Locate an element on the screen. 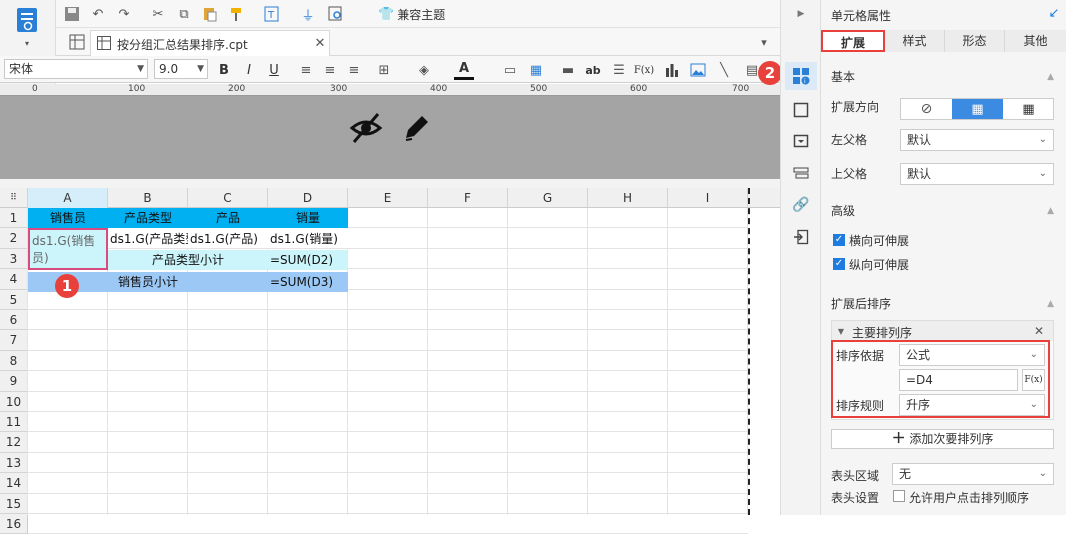 The image size is (1066, 534). column-header-e: E is located at coordinates (388, 198).